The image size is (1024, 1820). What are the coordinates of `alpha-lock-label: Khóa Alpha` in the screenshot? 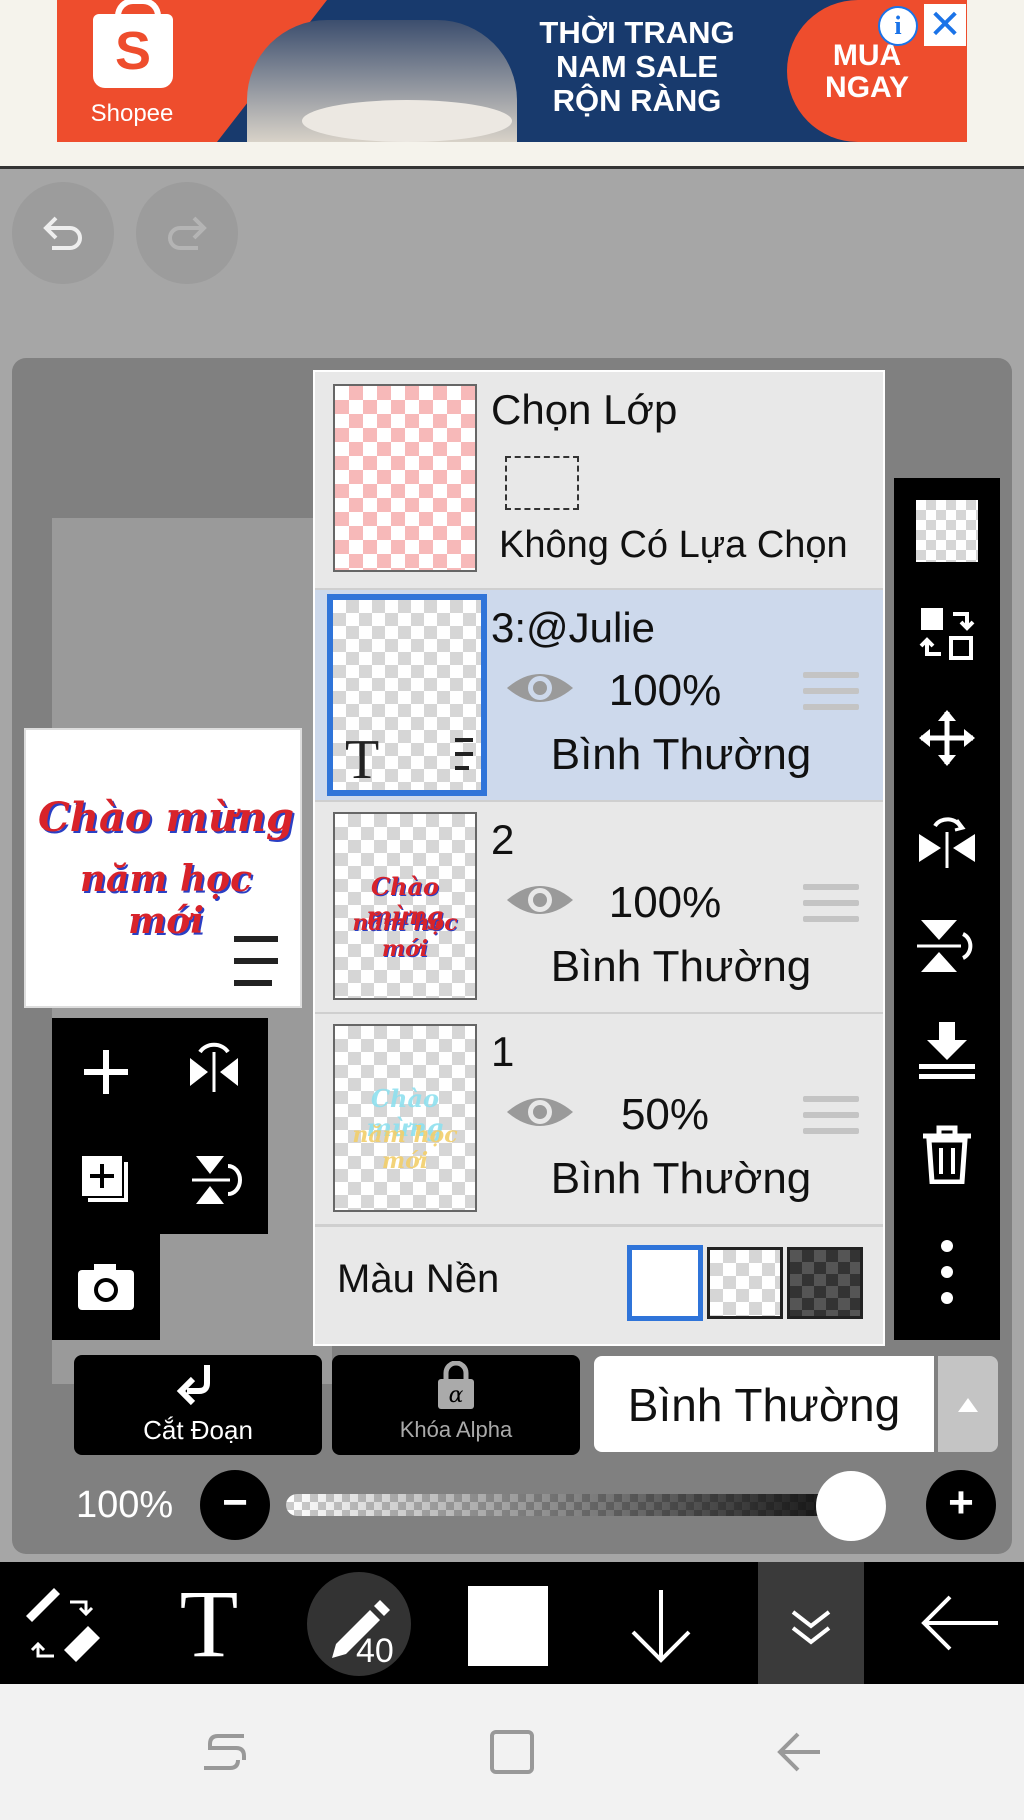 It's located at (456, 1429).